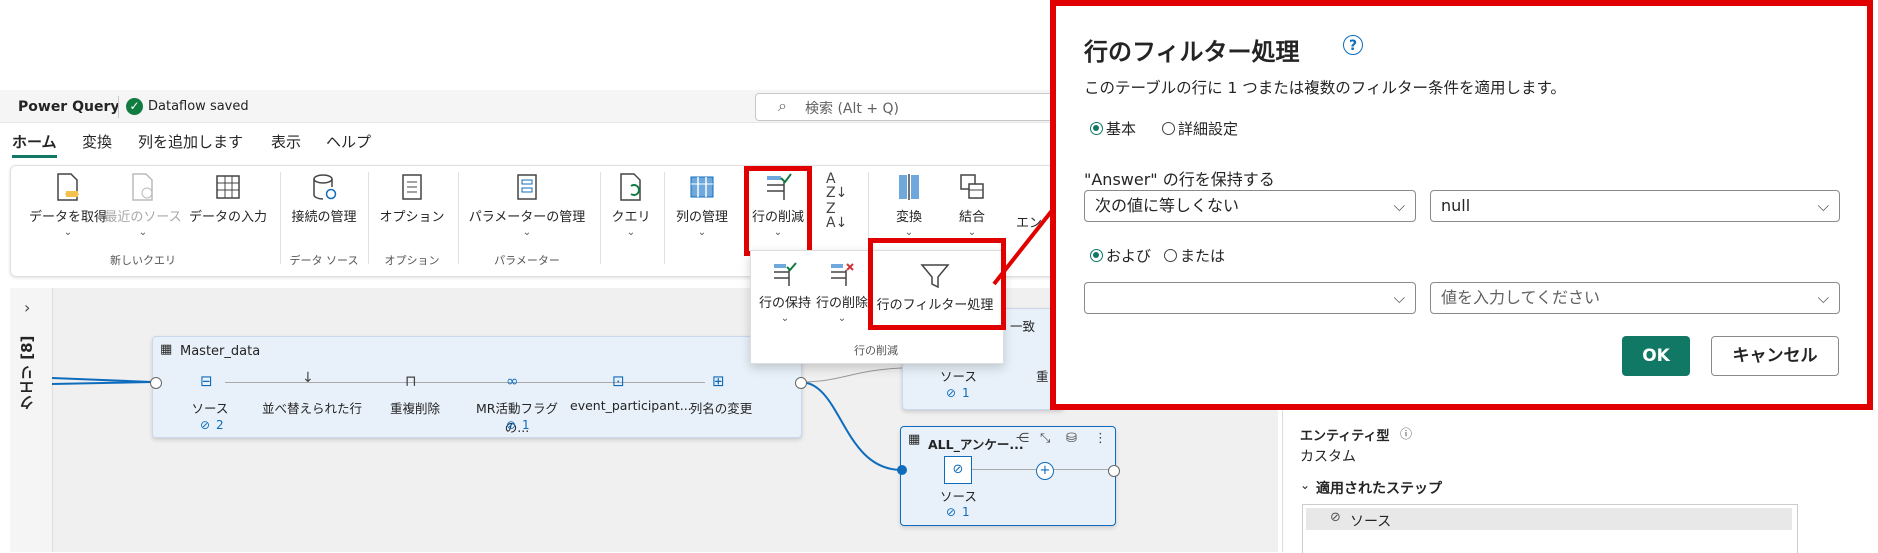 This screenshot has width=1878, height=553. What do you see at coordinates (1100, 438) in the screenshot?
I see `more-options-icon: ⋮` at bounding box center [1100, 438].